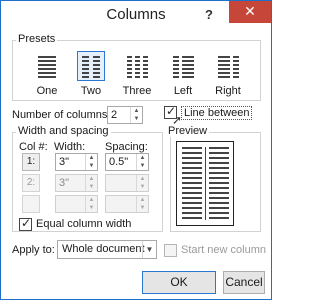  What do you see at coordinates (137, 66) in the screenshot?
I see `preset-three-icon` at bounding box center [137, 66].